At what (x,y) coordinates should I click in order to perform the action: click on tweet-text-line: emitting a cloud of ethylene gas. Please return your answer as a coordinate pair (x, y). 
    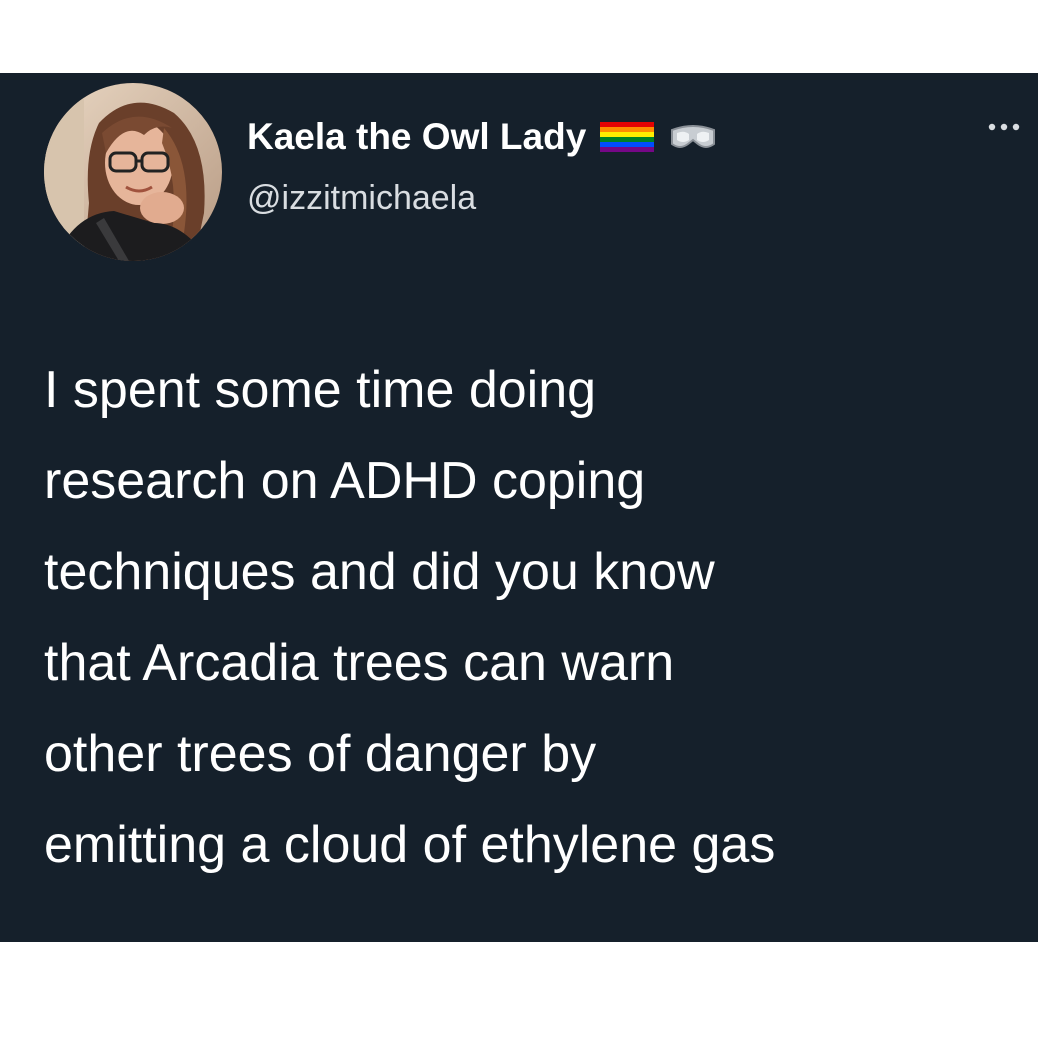
    Looking at the image, I should click on (410, 845).